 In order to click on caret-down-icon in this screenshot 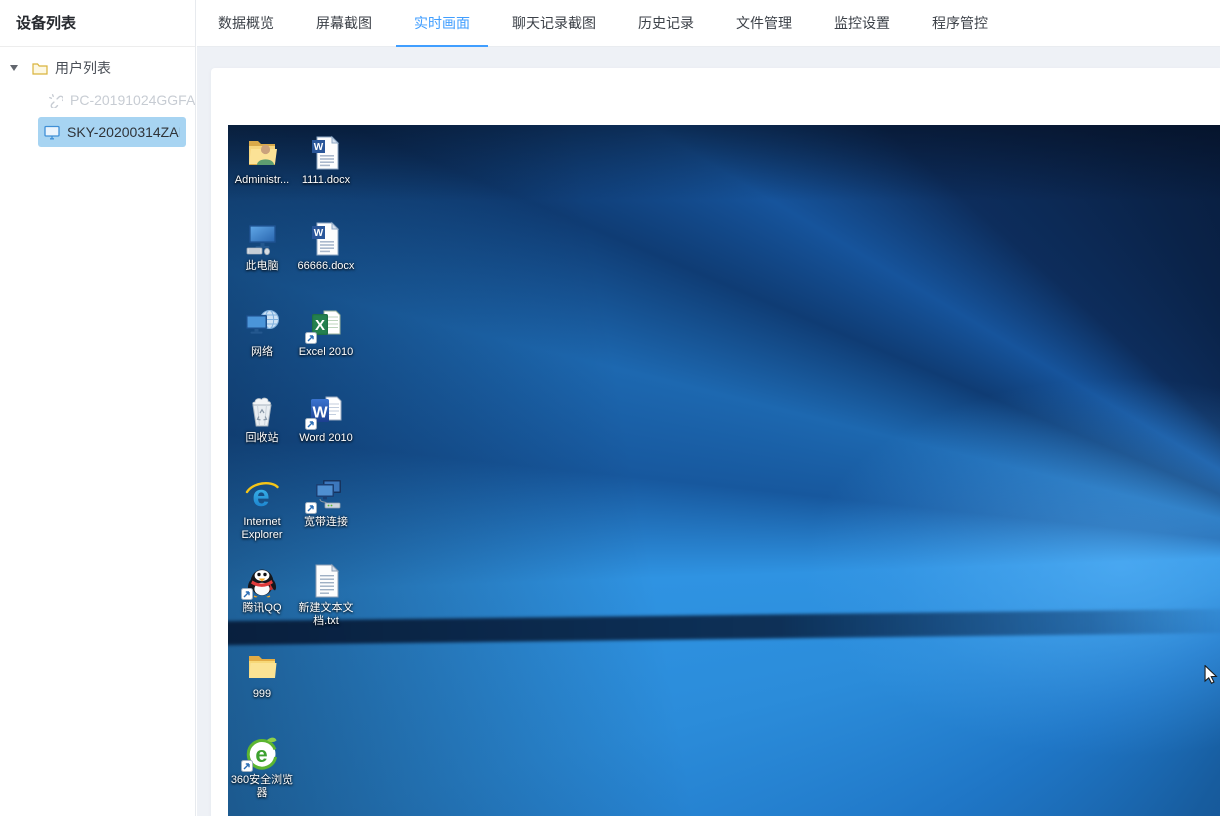, I will do `click(14, 68)`.